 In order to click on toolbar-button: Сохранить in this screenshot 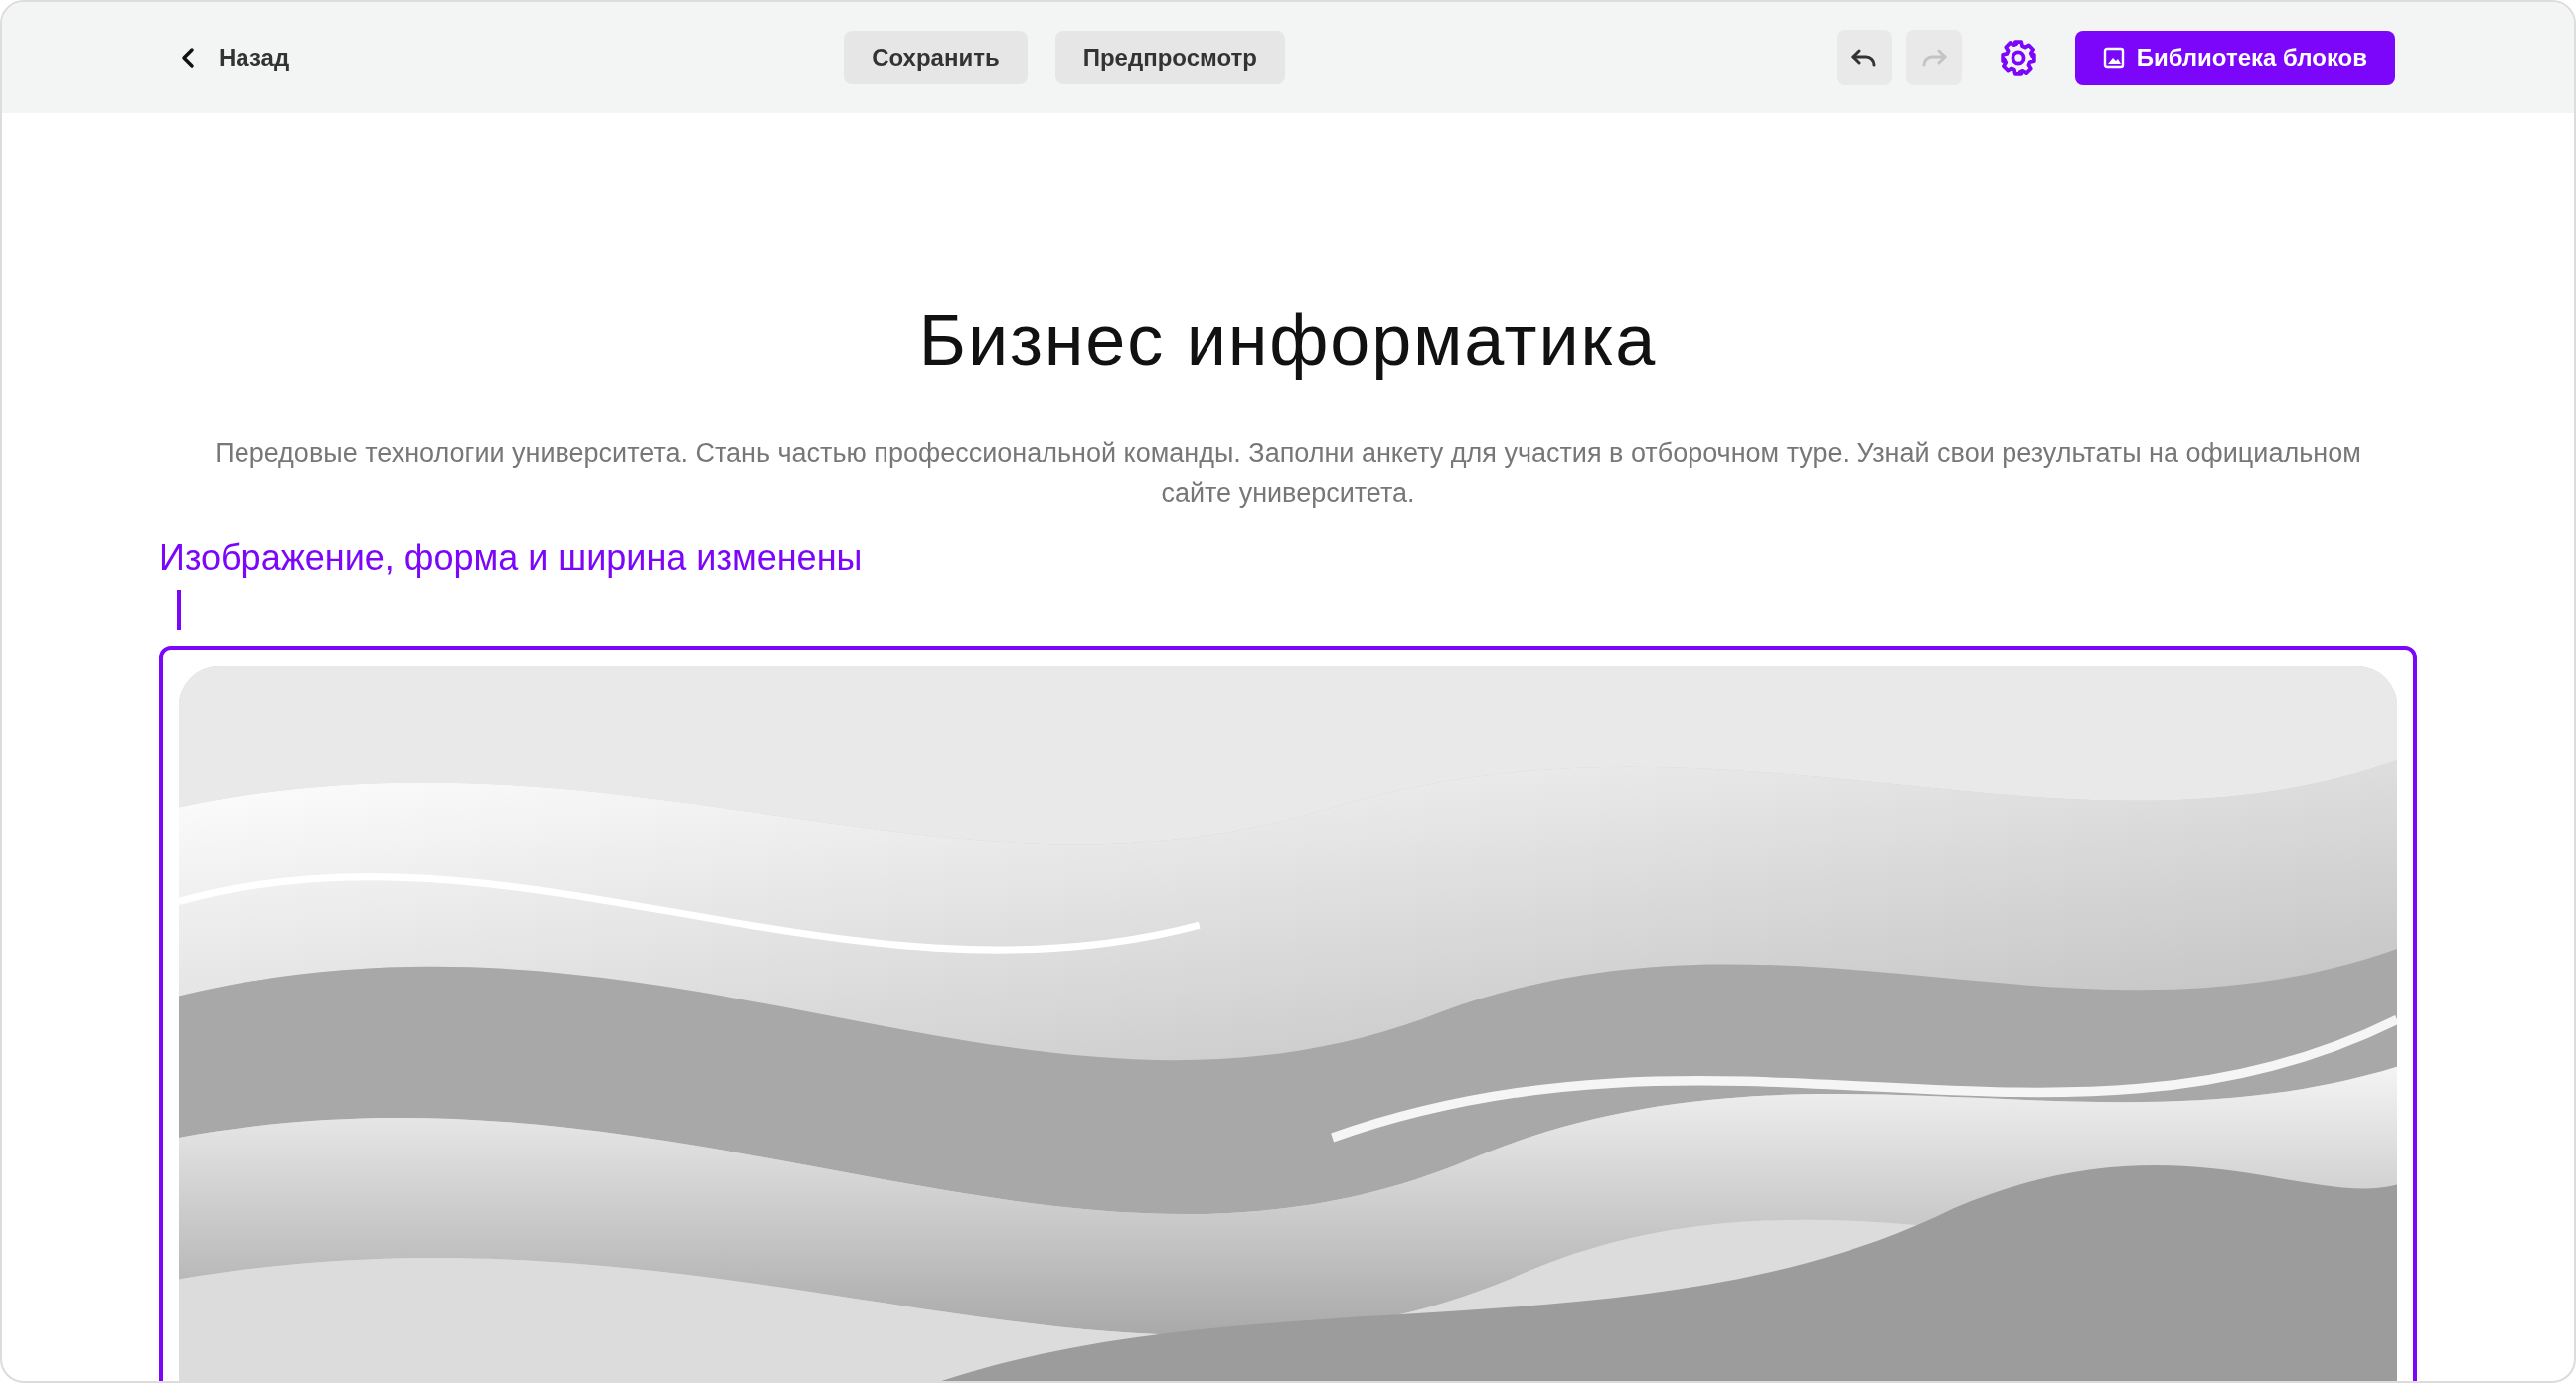, I will do `click(936, 58)`.